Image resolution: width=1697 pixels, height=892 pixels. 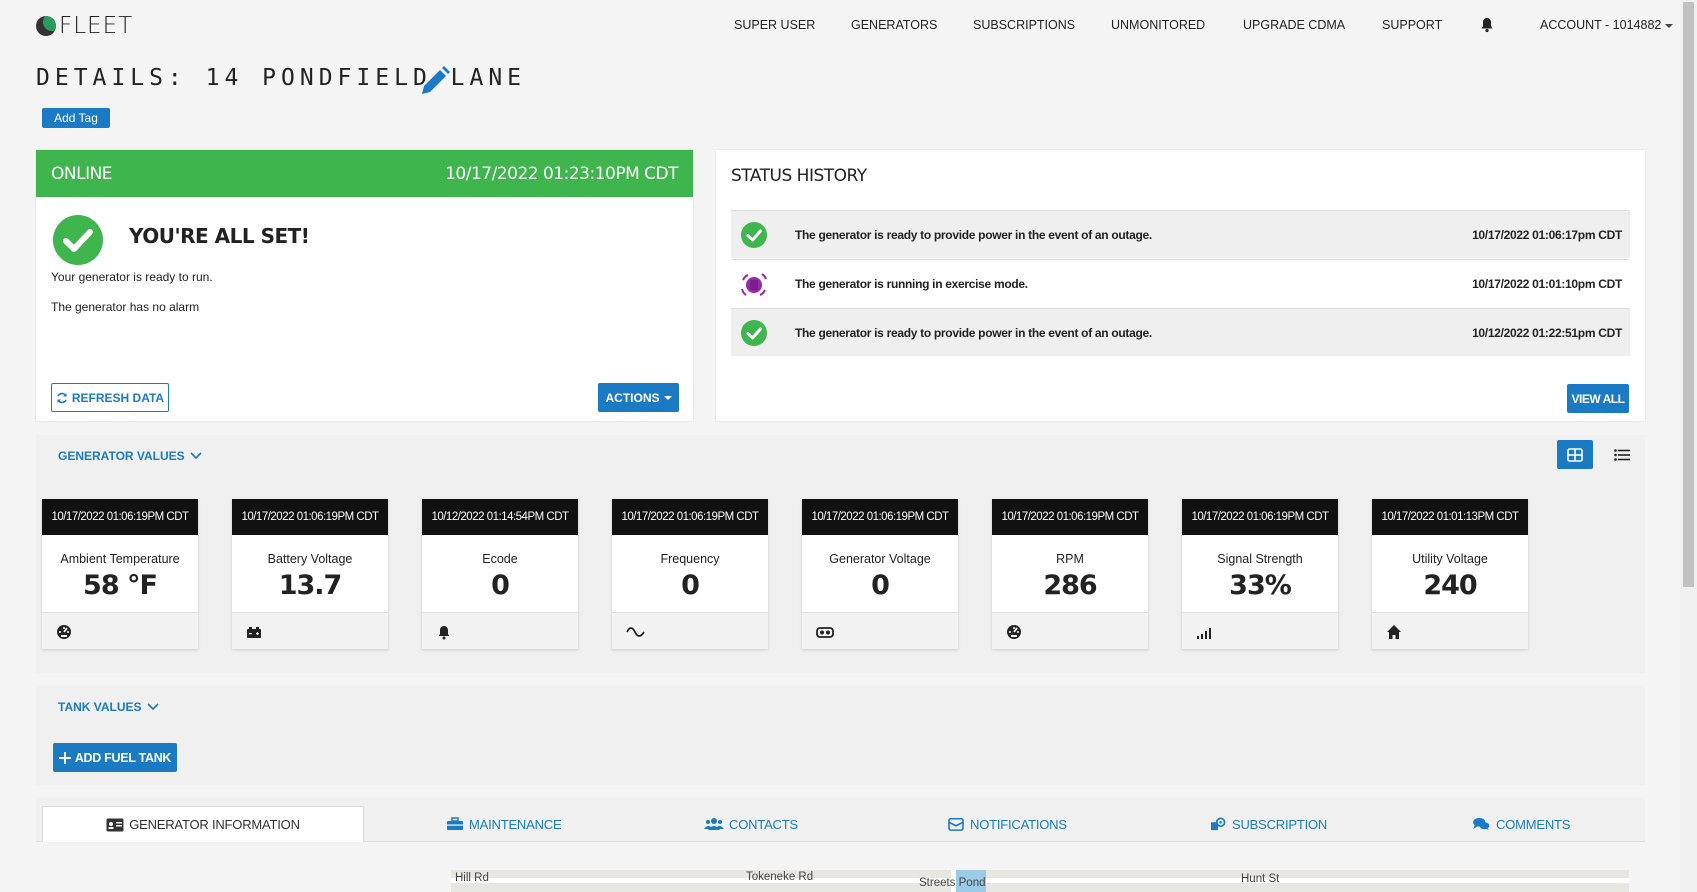 What do you see at coordinates (1450, 517) in the screenshot?
I see `tile-timestamp: 10/17/2022 01:01:13PM CDT` at bounding box center [1450, 517].